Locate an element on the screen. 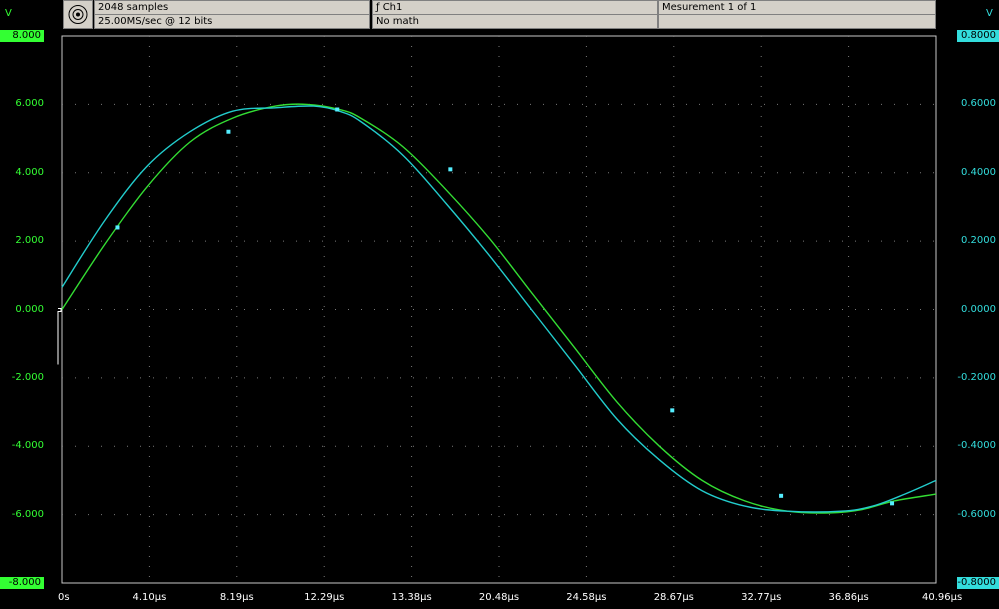 The width and height of the screenshot is (999, 609). right-axis-tick-label: 0.8000 is located at coordinates (978, 36).